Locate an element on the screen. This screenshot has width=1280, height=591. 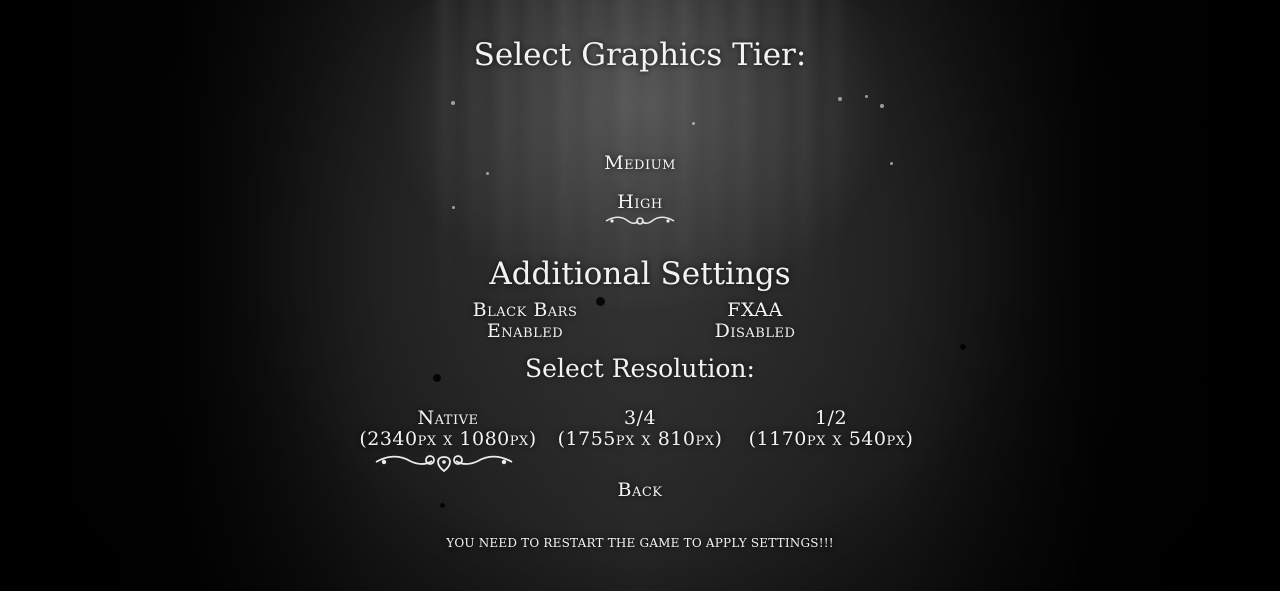
resolution-three-quarter-label: 3/4 is located at coordinates (640, 418).